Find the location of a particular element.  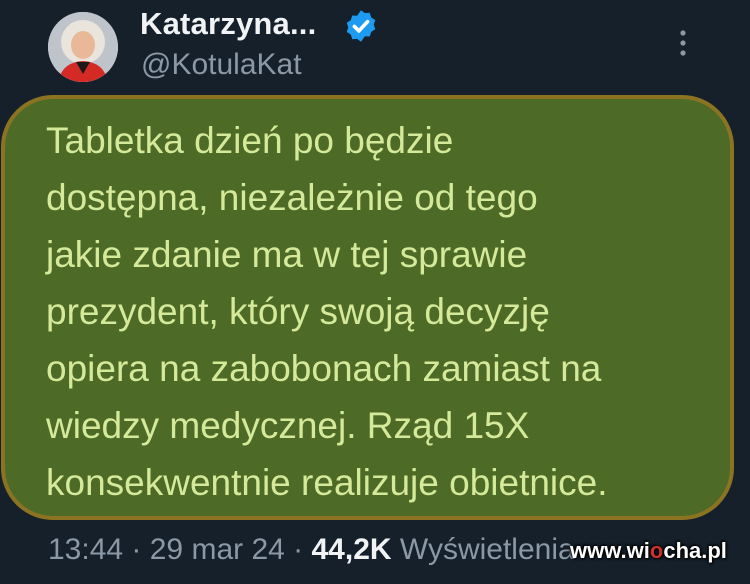

views-count: 44,2K is located at coordinates (351, 549).